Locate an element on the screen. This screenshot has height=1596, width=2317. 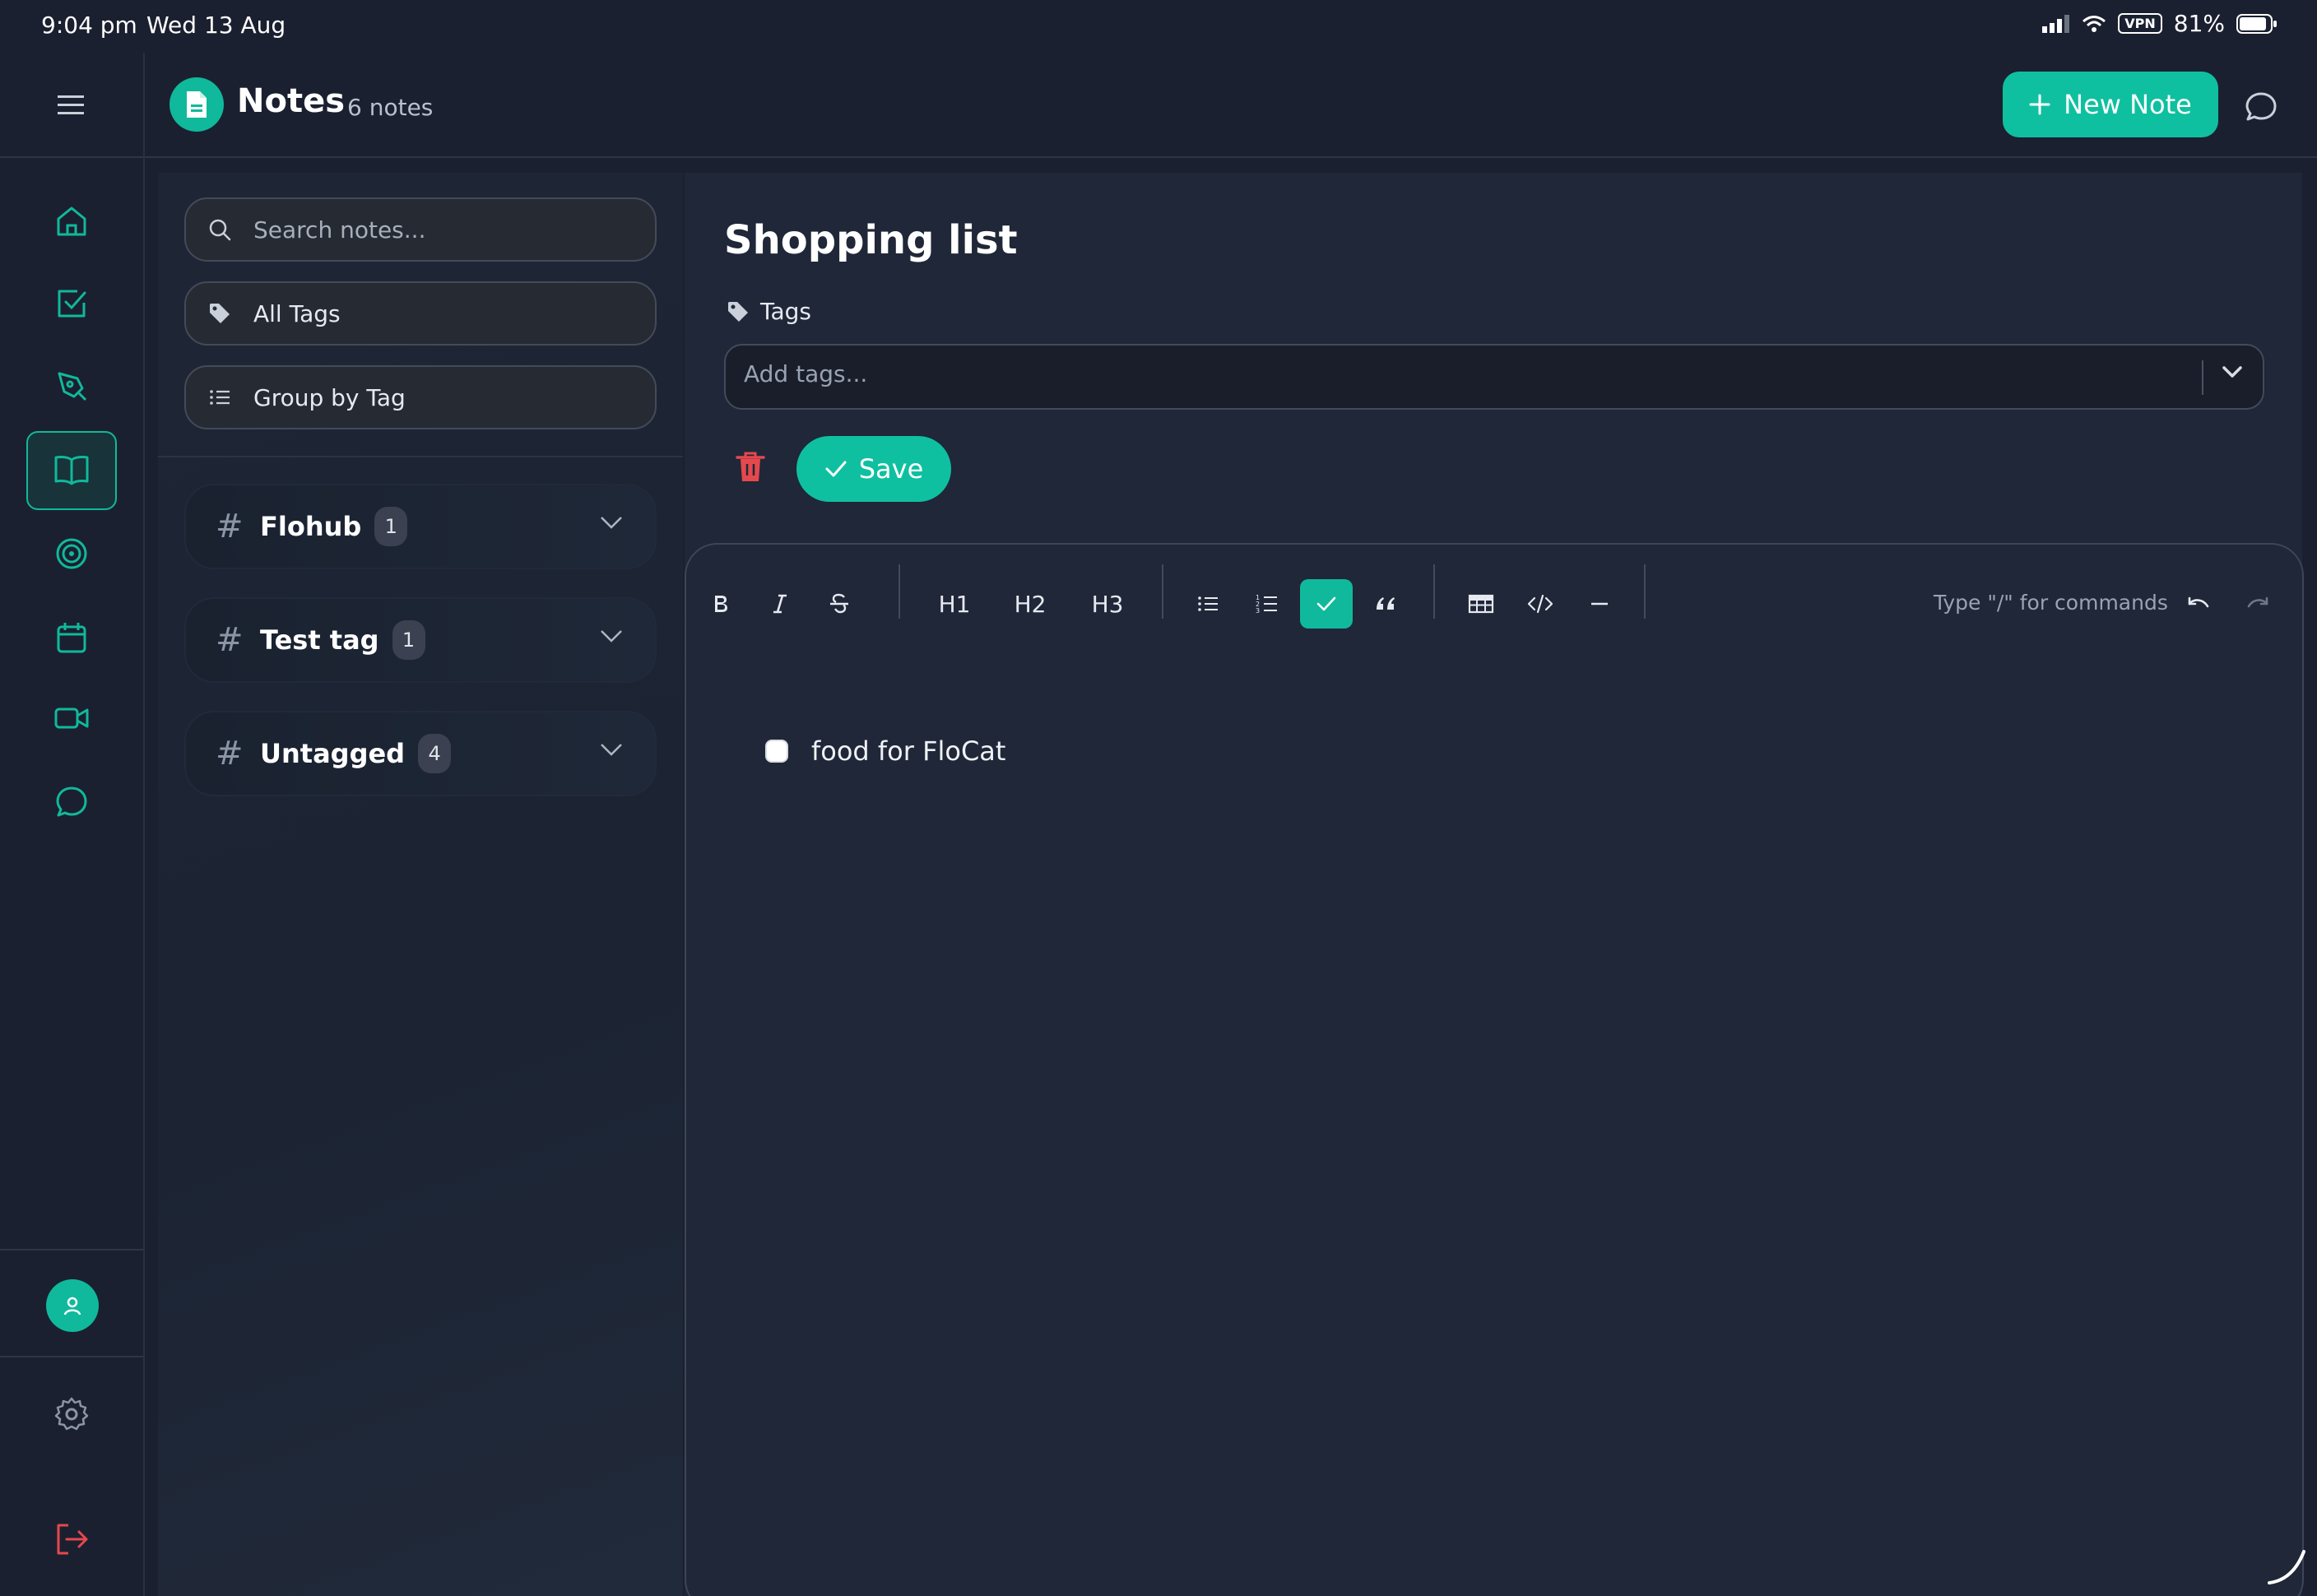
target-icon is located at coordinates (72, 554).